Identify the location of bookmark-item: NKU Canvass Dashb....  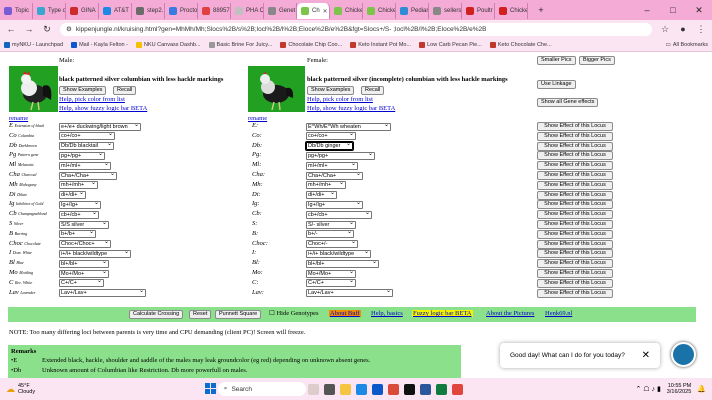
(168, 44).